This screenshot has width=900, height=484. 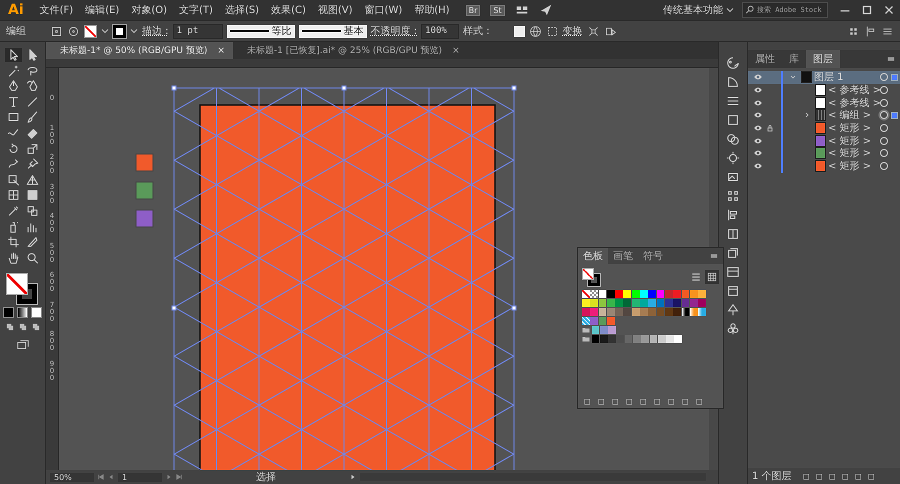 I want to click on lock-icon, so click(x=770, y=128).